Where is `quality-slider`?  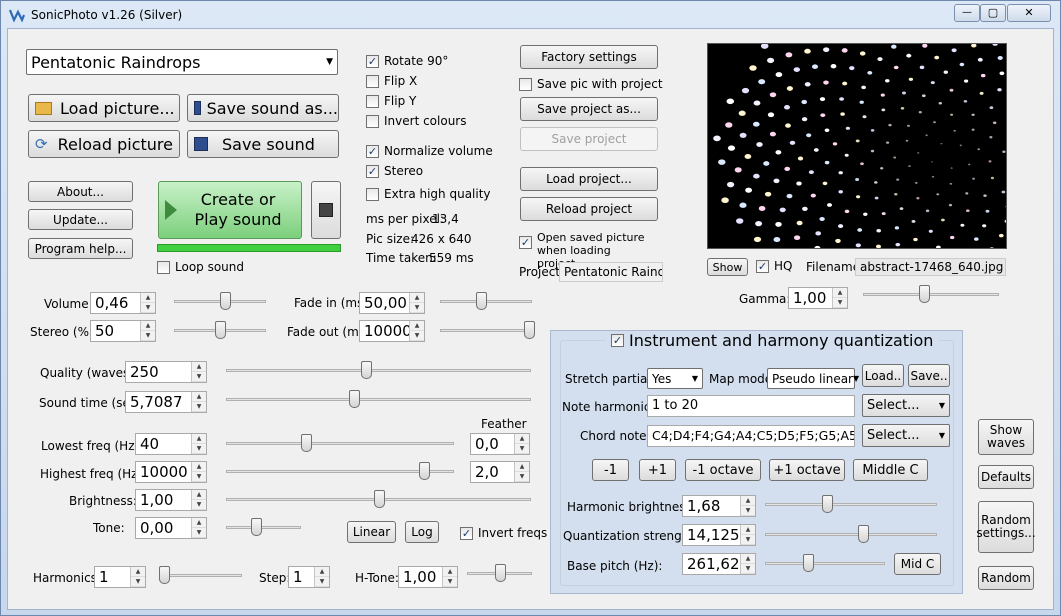 quality-slider is located at coordinates (378, 370).